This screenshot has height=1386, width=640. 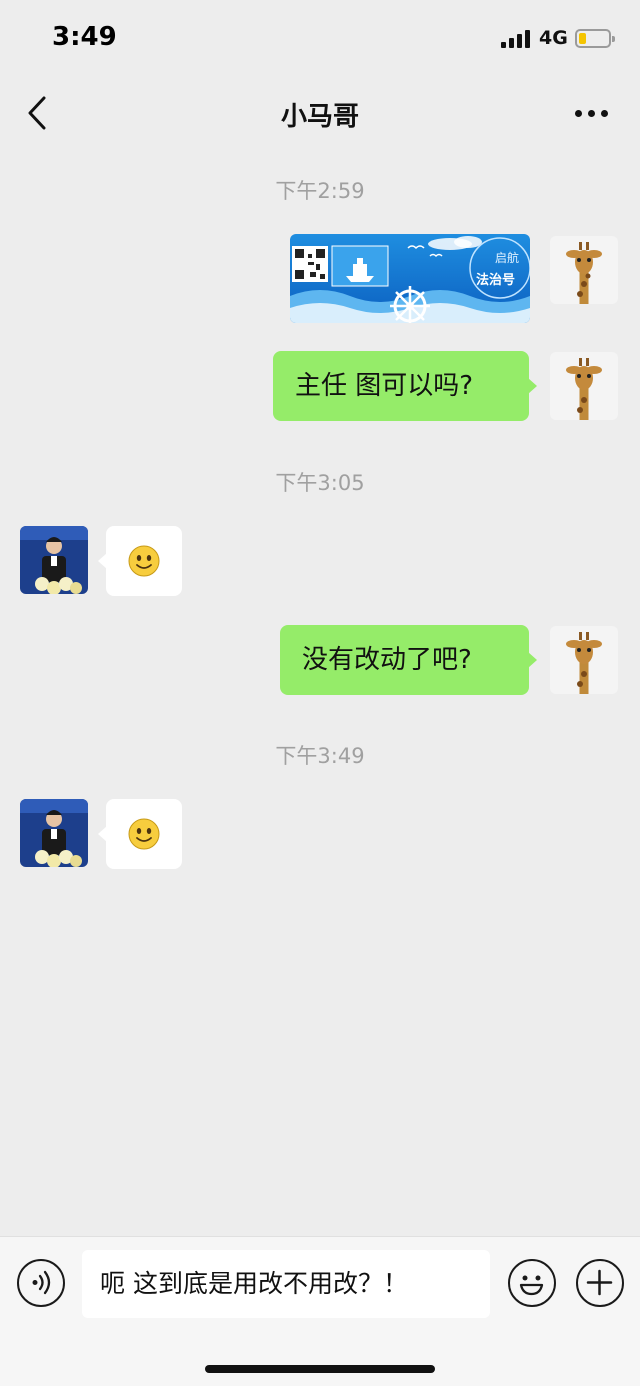 What do you see at coordinates (553, 38) in the screenshot?
I see `network-label: 4G` at bounding box center [553, 38].